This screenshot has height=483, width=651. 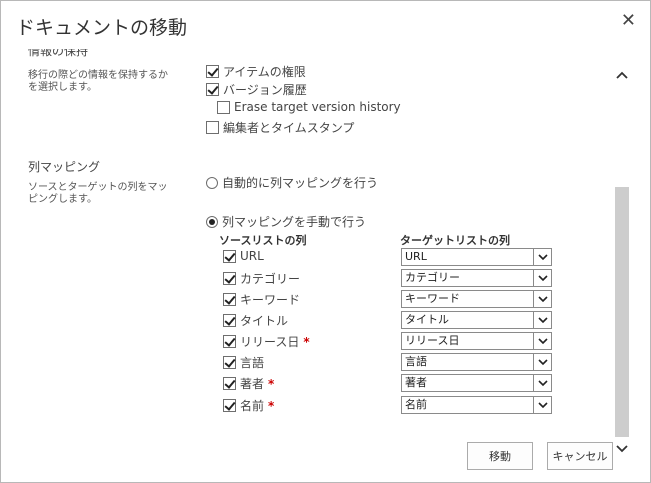 What do you see at coordinates (476, 383) in the screenshot?
I see `target-column-select: 著者` at bounding box center [476, 383].